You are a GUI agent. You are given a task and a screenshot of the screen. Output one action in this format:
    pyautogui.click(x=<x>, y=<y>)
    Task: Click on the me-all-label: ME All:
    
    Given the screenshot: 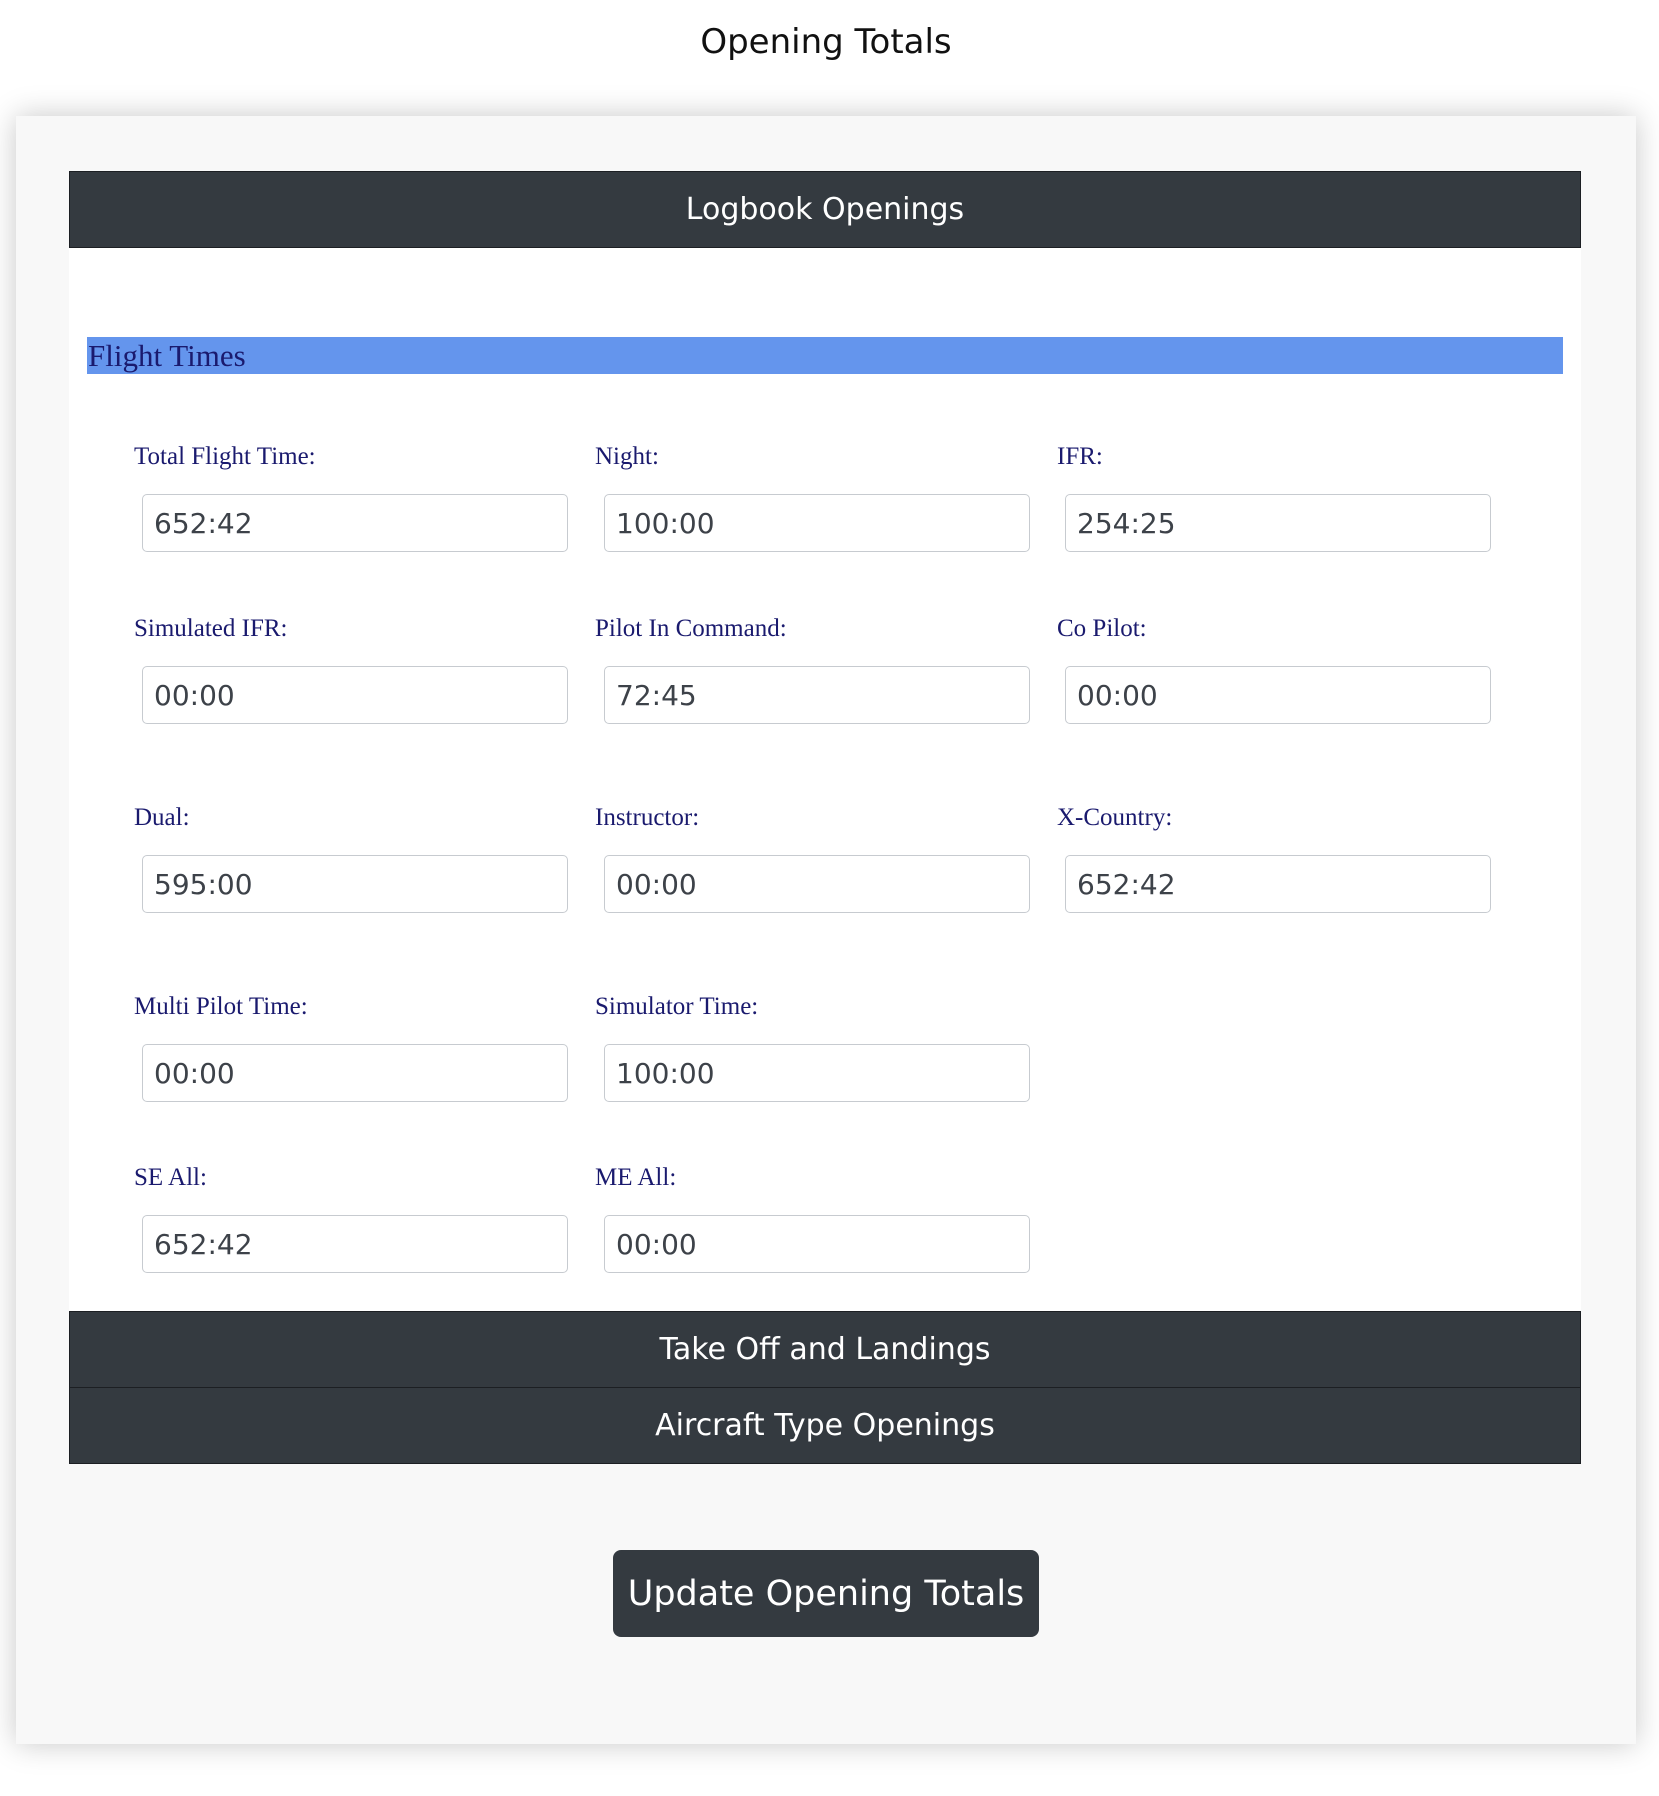 What is the action you would take?
    pyautogui.click(x=636, y=1177)
    